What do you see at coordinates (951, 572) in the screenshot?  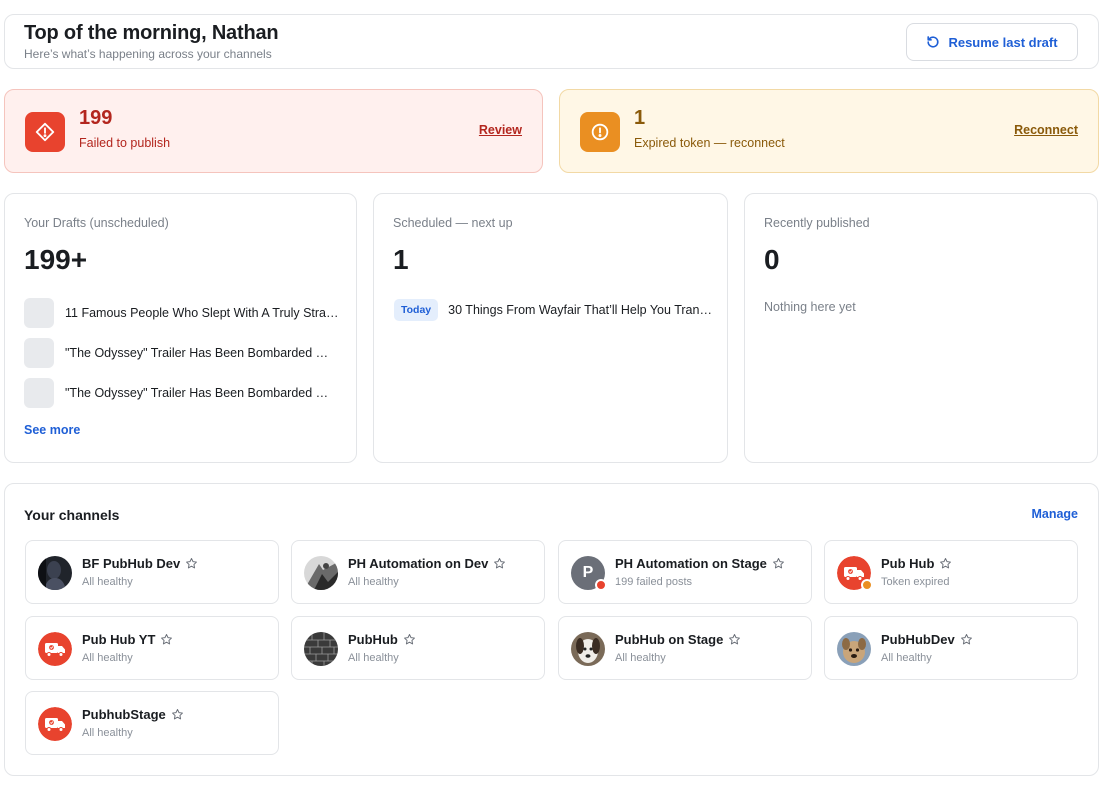 I see `channel-tile: Pub Hub Token expired` at bounding box center [951, 572].